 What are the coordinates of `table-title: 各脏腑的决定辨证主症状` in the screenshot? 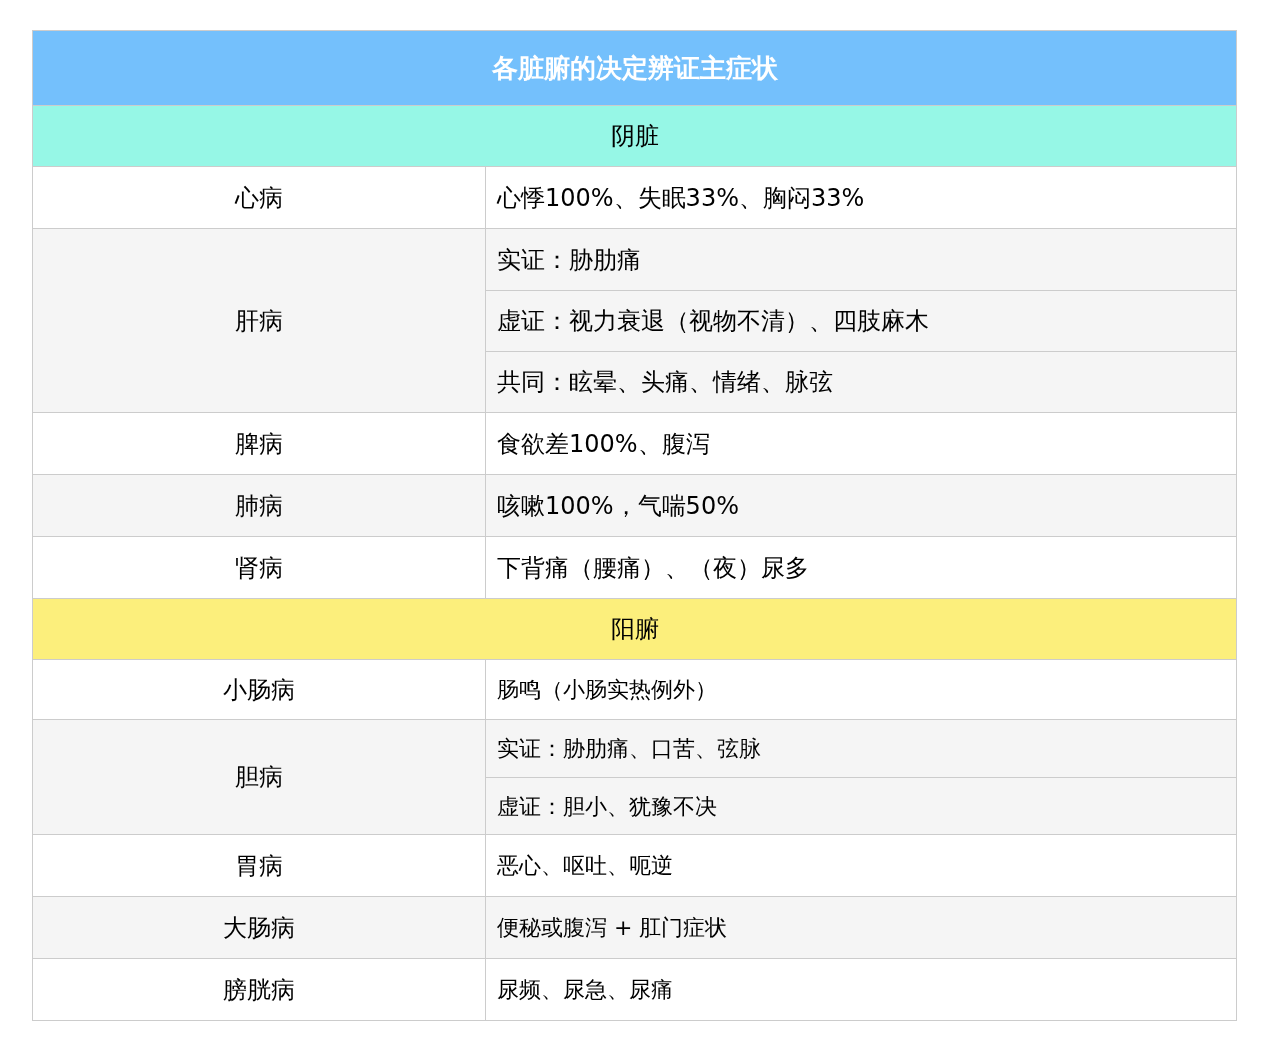 It's located at (634, 68).